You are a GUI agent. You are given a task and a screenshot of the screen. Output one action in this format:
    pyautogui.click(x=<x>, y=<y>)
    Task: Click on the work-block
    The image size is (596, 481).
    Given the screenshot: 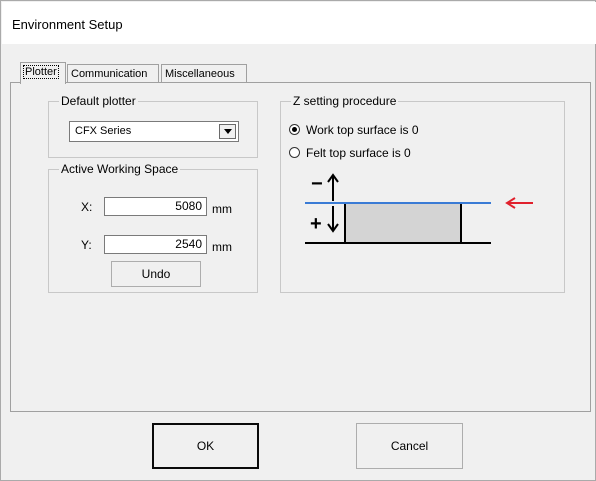 What is the action you would take?
    pyautogui.click(x=403, y=223)
    